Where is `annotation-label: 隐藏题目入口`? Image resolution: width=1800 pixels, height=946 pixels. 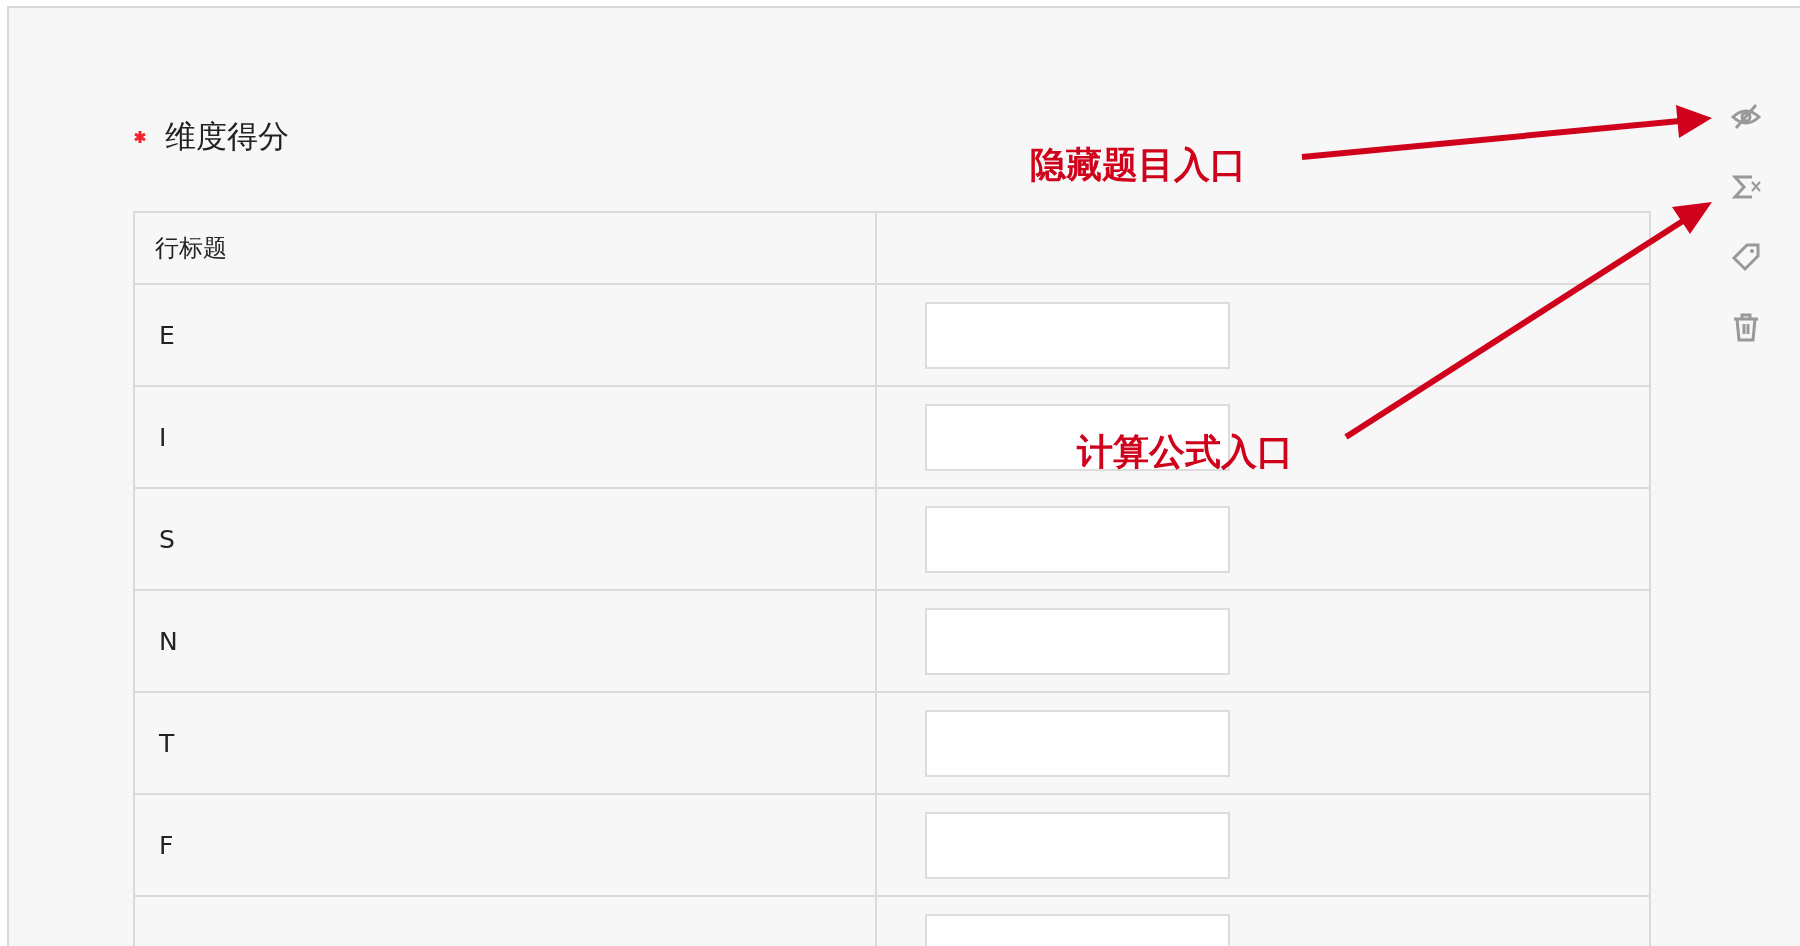 annotation-label: 隐藏题目入口 is located at coordinates (1138, 165).